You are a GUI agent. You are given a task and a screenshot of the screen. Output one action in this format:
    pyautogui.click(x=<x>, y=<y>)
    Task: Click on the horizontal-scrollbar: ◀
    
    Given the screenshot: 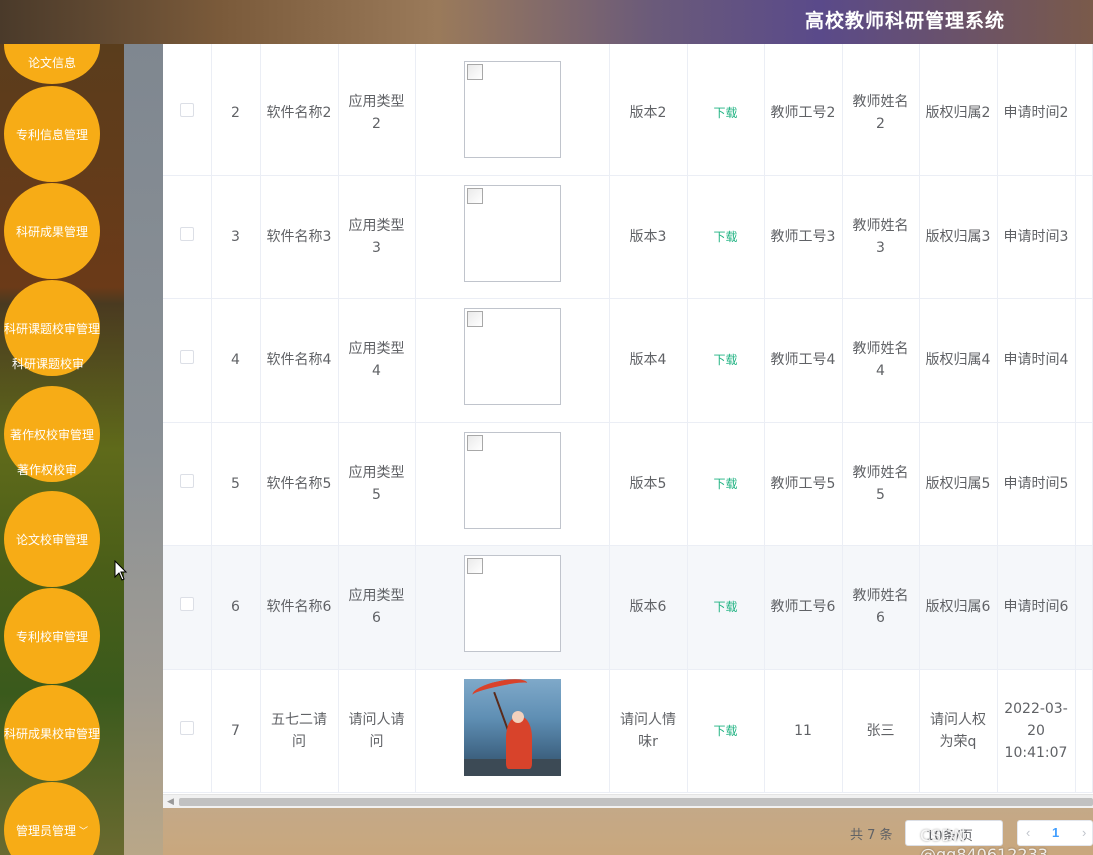 What is the action you would take?
    pyautogui.click(x=628, y=801)
    